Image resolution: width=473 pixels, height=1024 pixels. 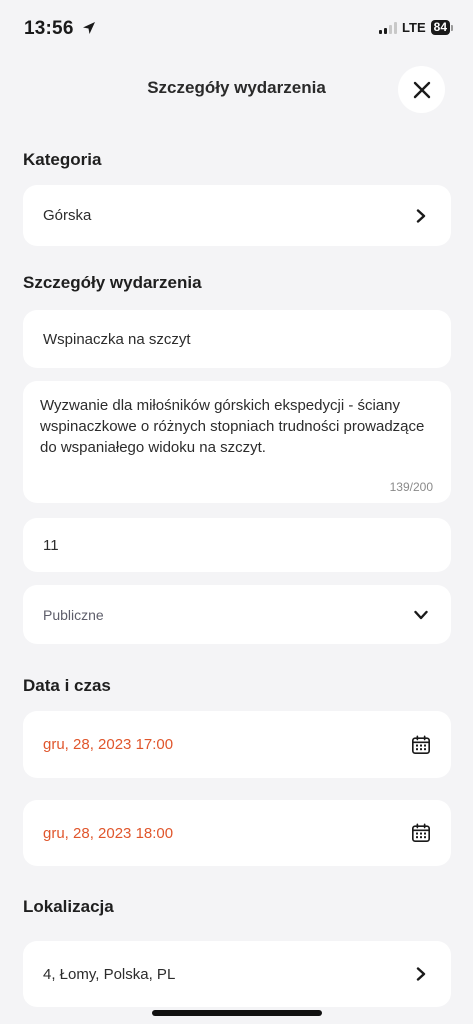 What do you see at coordinates (237, 545) in the screenshot?
I see `participants-field: 11` at bounding box center [237, 545].